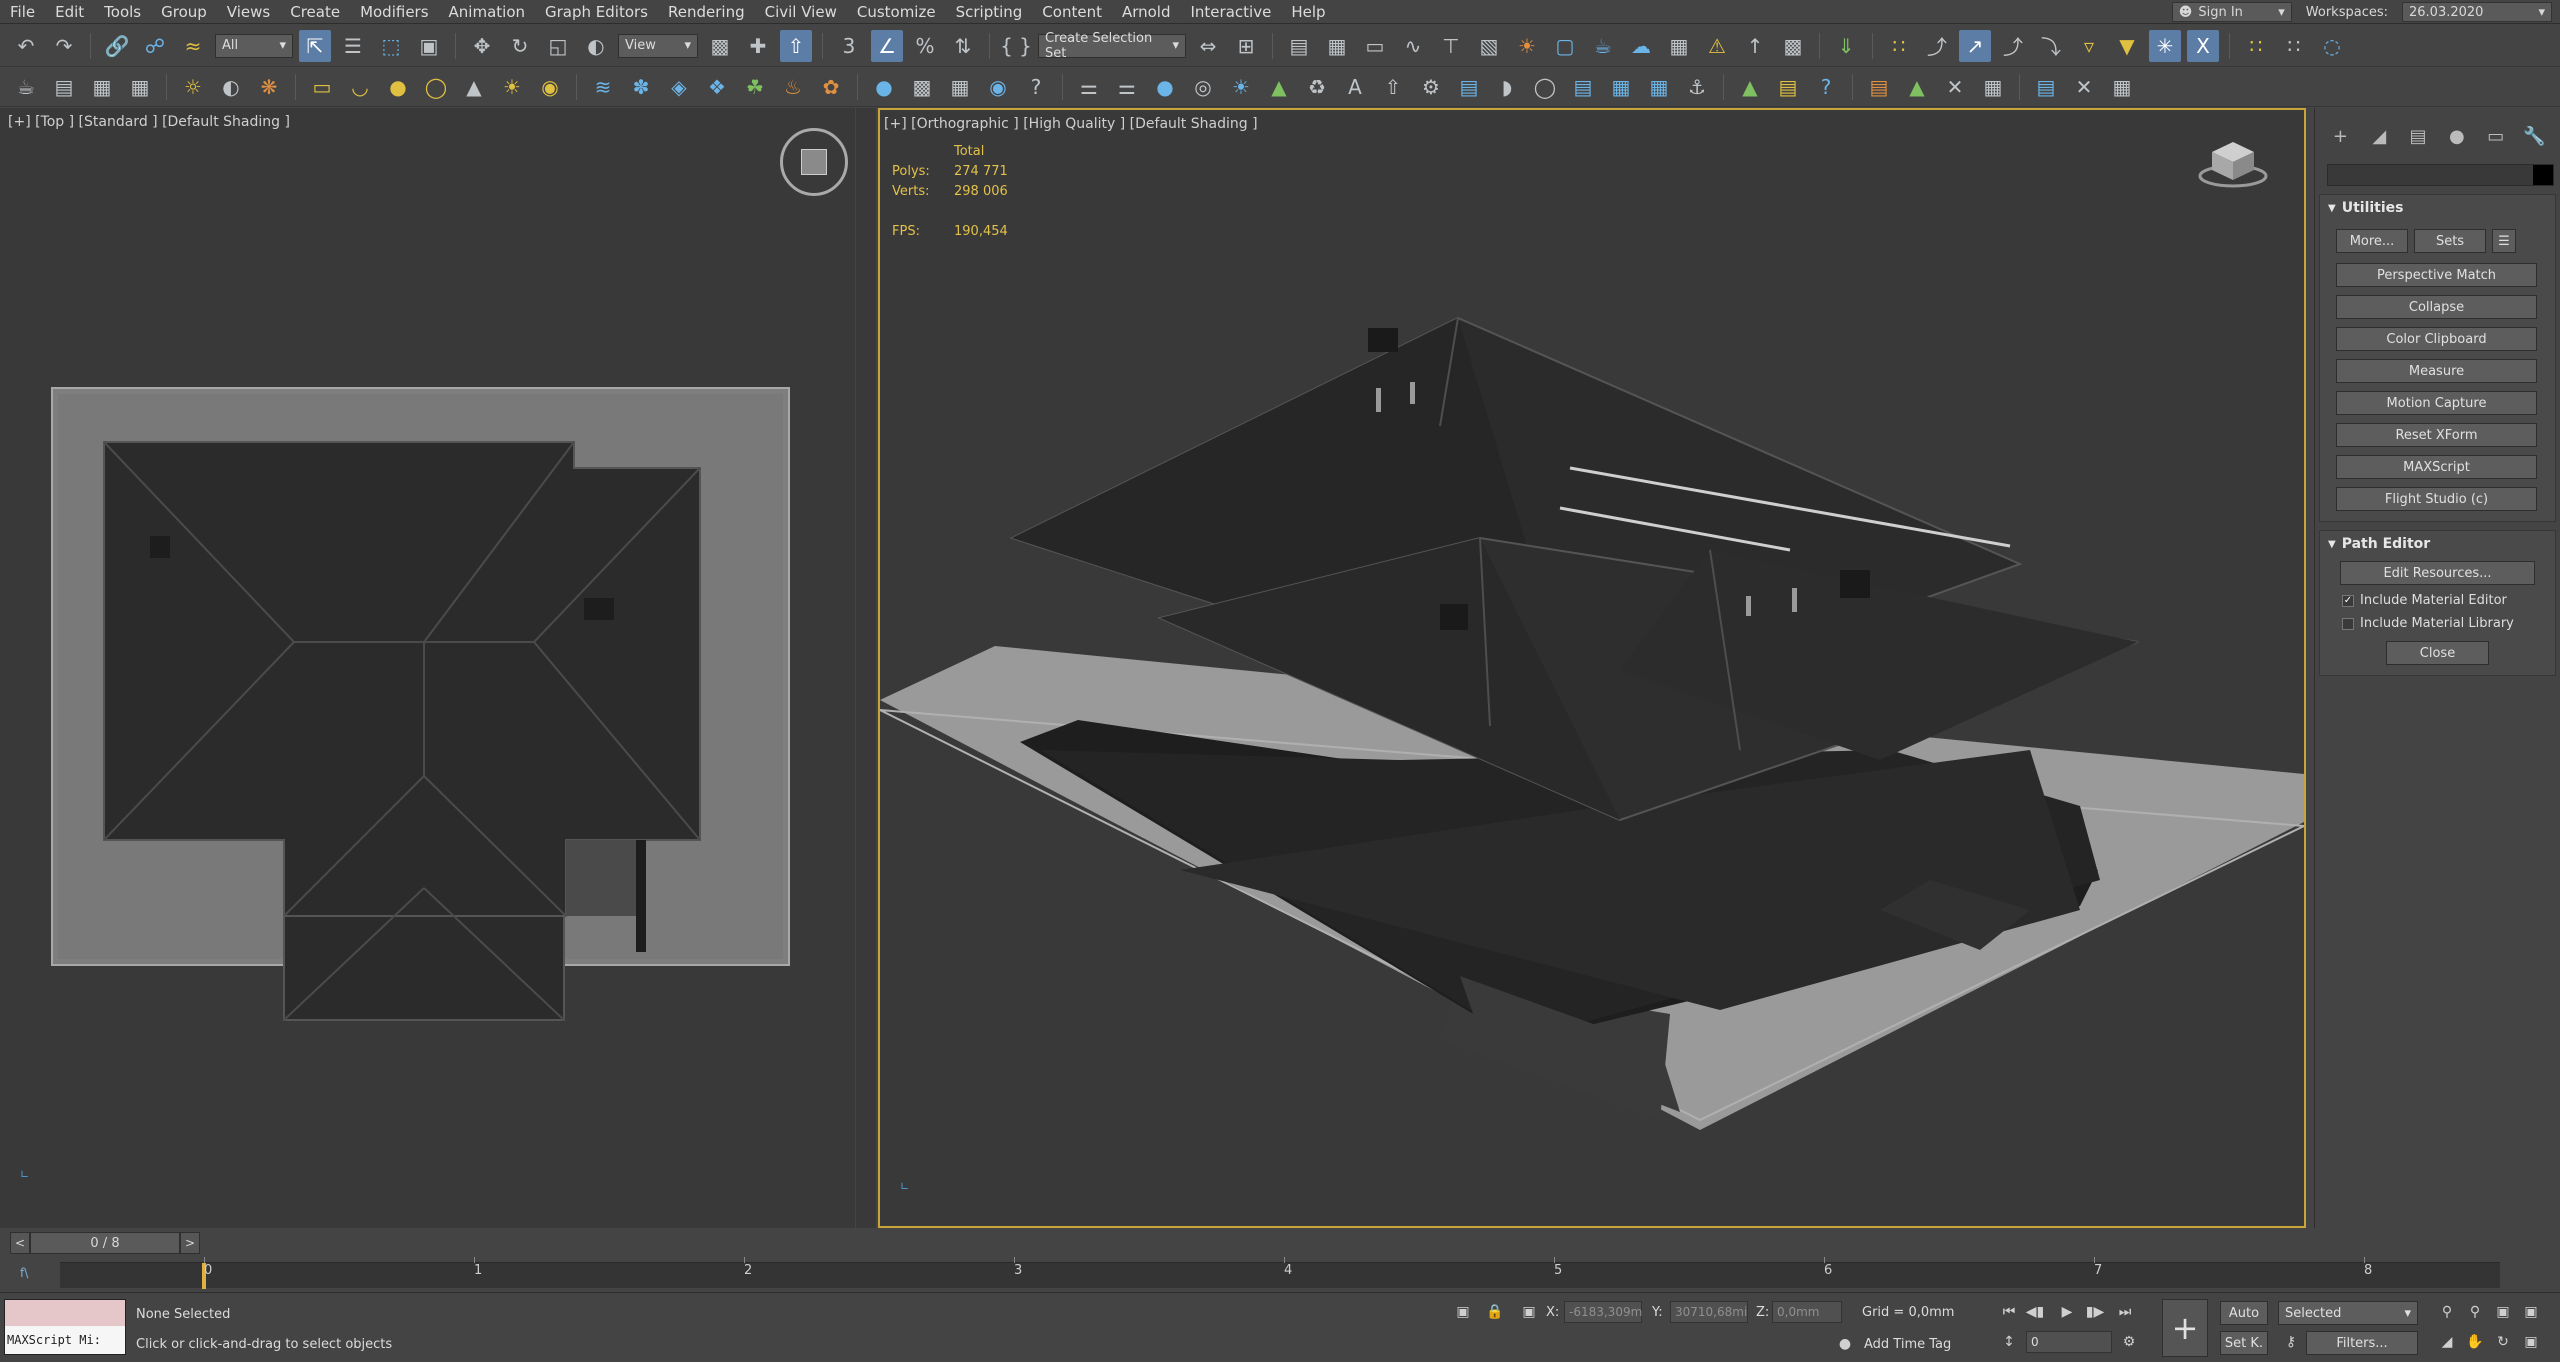 The width and height of the screenshot is (2560, 1362). Describe the element at coordinates (1955, 87) in the screenshot. I see `tools-icon: ✕` at that location.